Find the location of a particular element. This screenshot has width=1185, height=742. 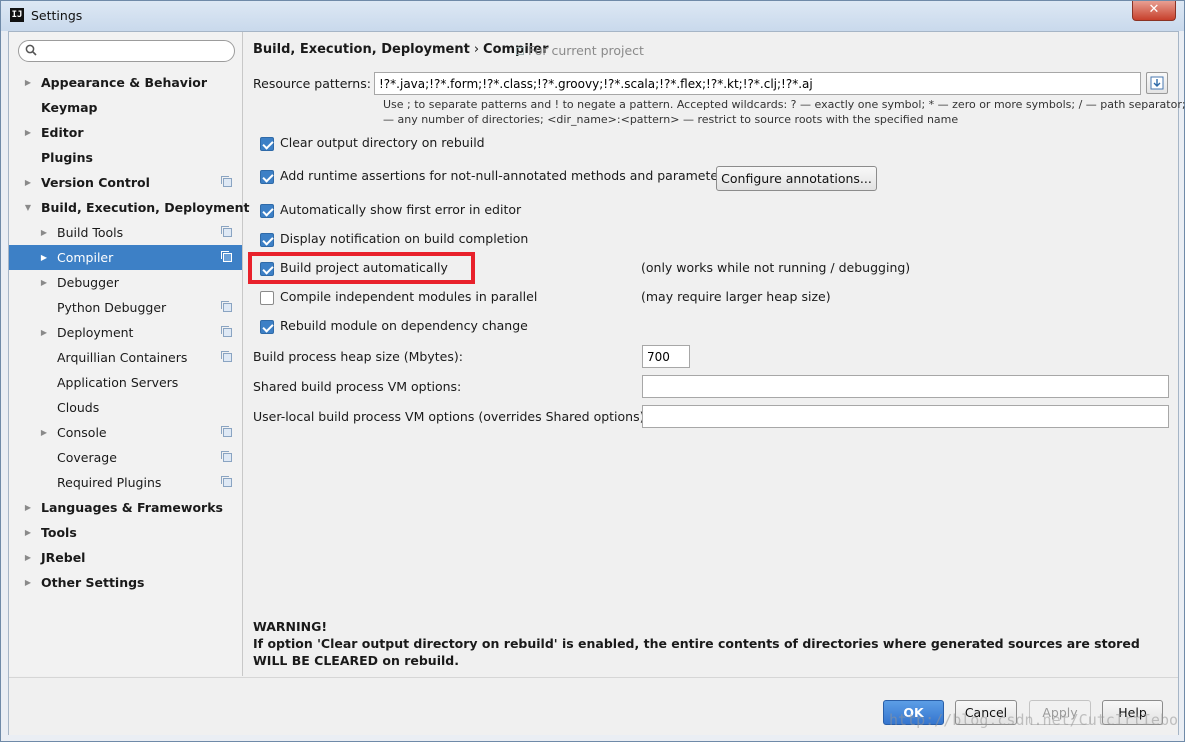

sidebar-item-label: Languages & Frameworks is located at coordinates (132, 507).